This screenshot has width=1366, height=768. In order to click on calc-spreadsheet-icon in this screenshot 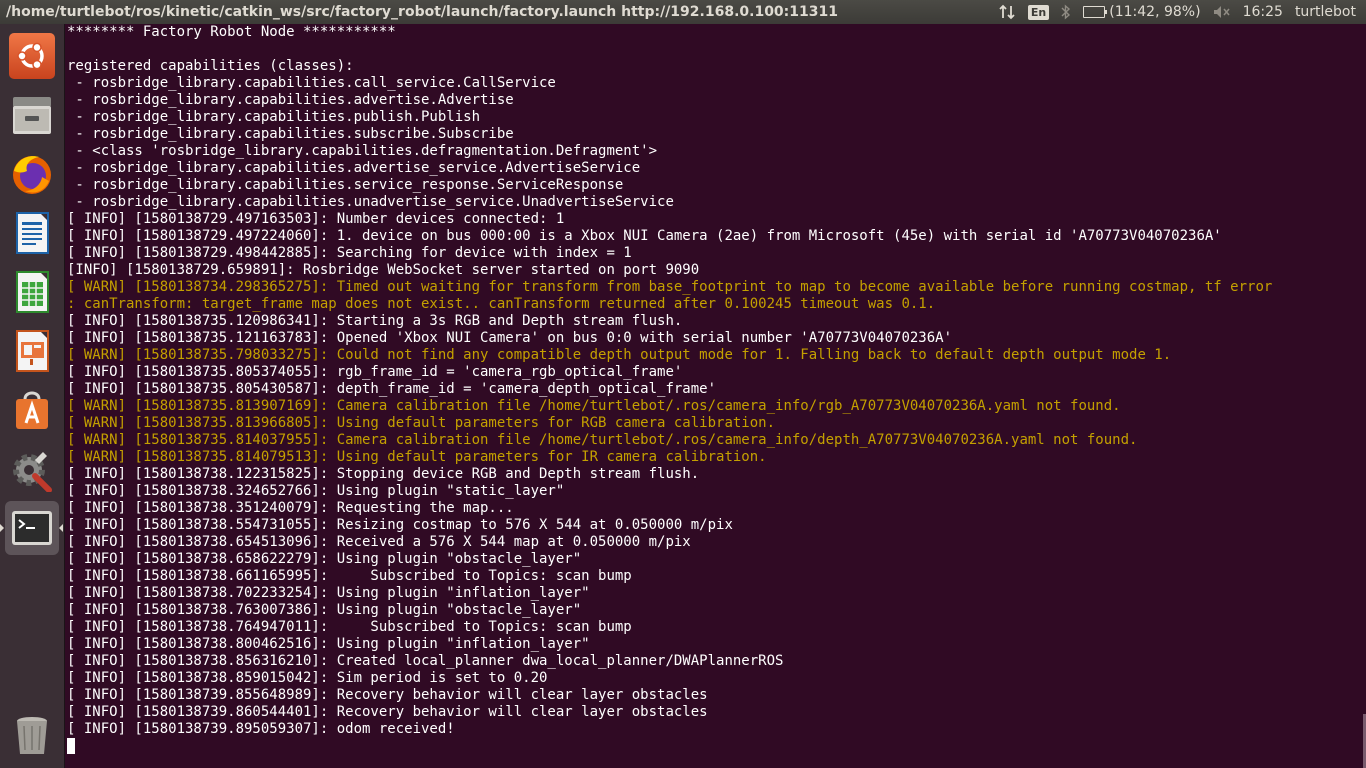, I will do `click(32, 292)`.